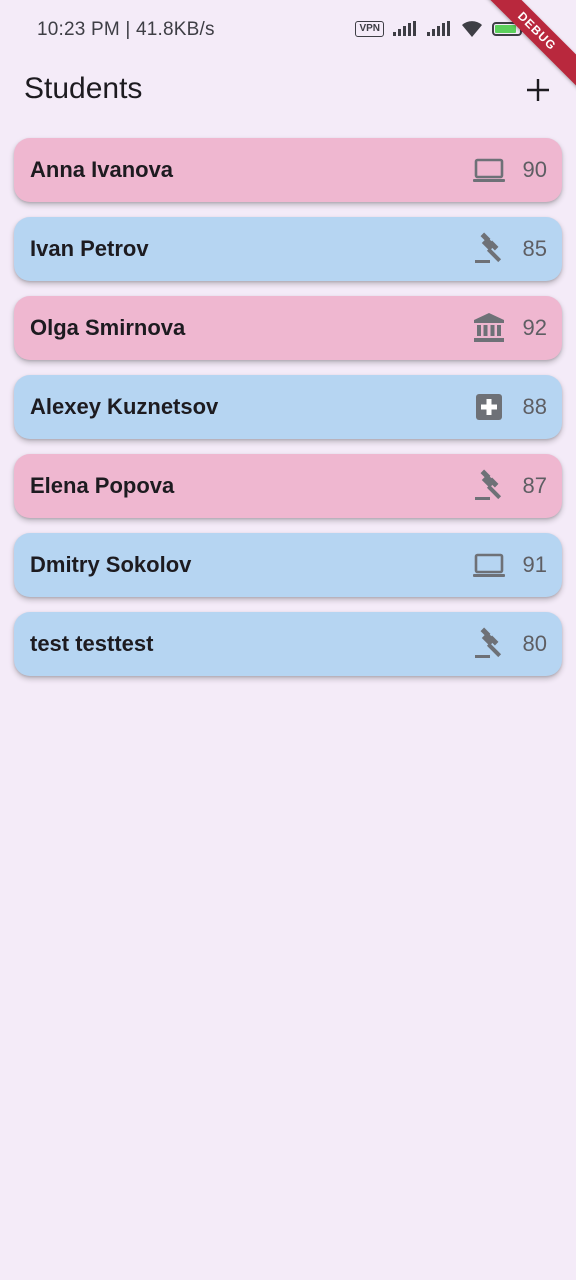 This screenshot has height=1280, width=576. Describe the element at coordinates (489, 328) in the screenshot. I see `bank-icon` at that location.